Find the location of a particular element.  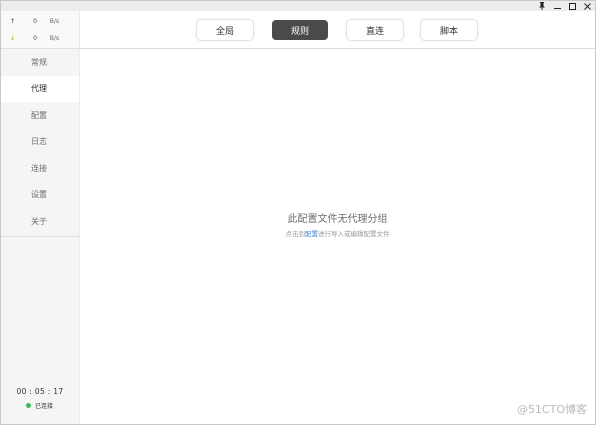

connection-status-label: 已连接 is located at coordinates (44, 406).